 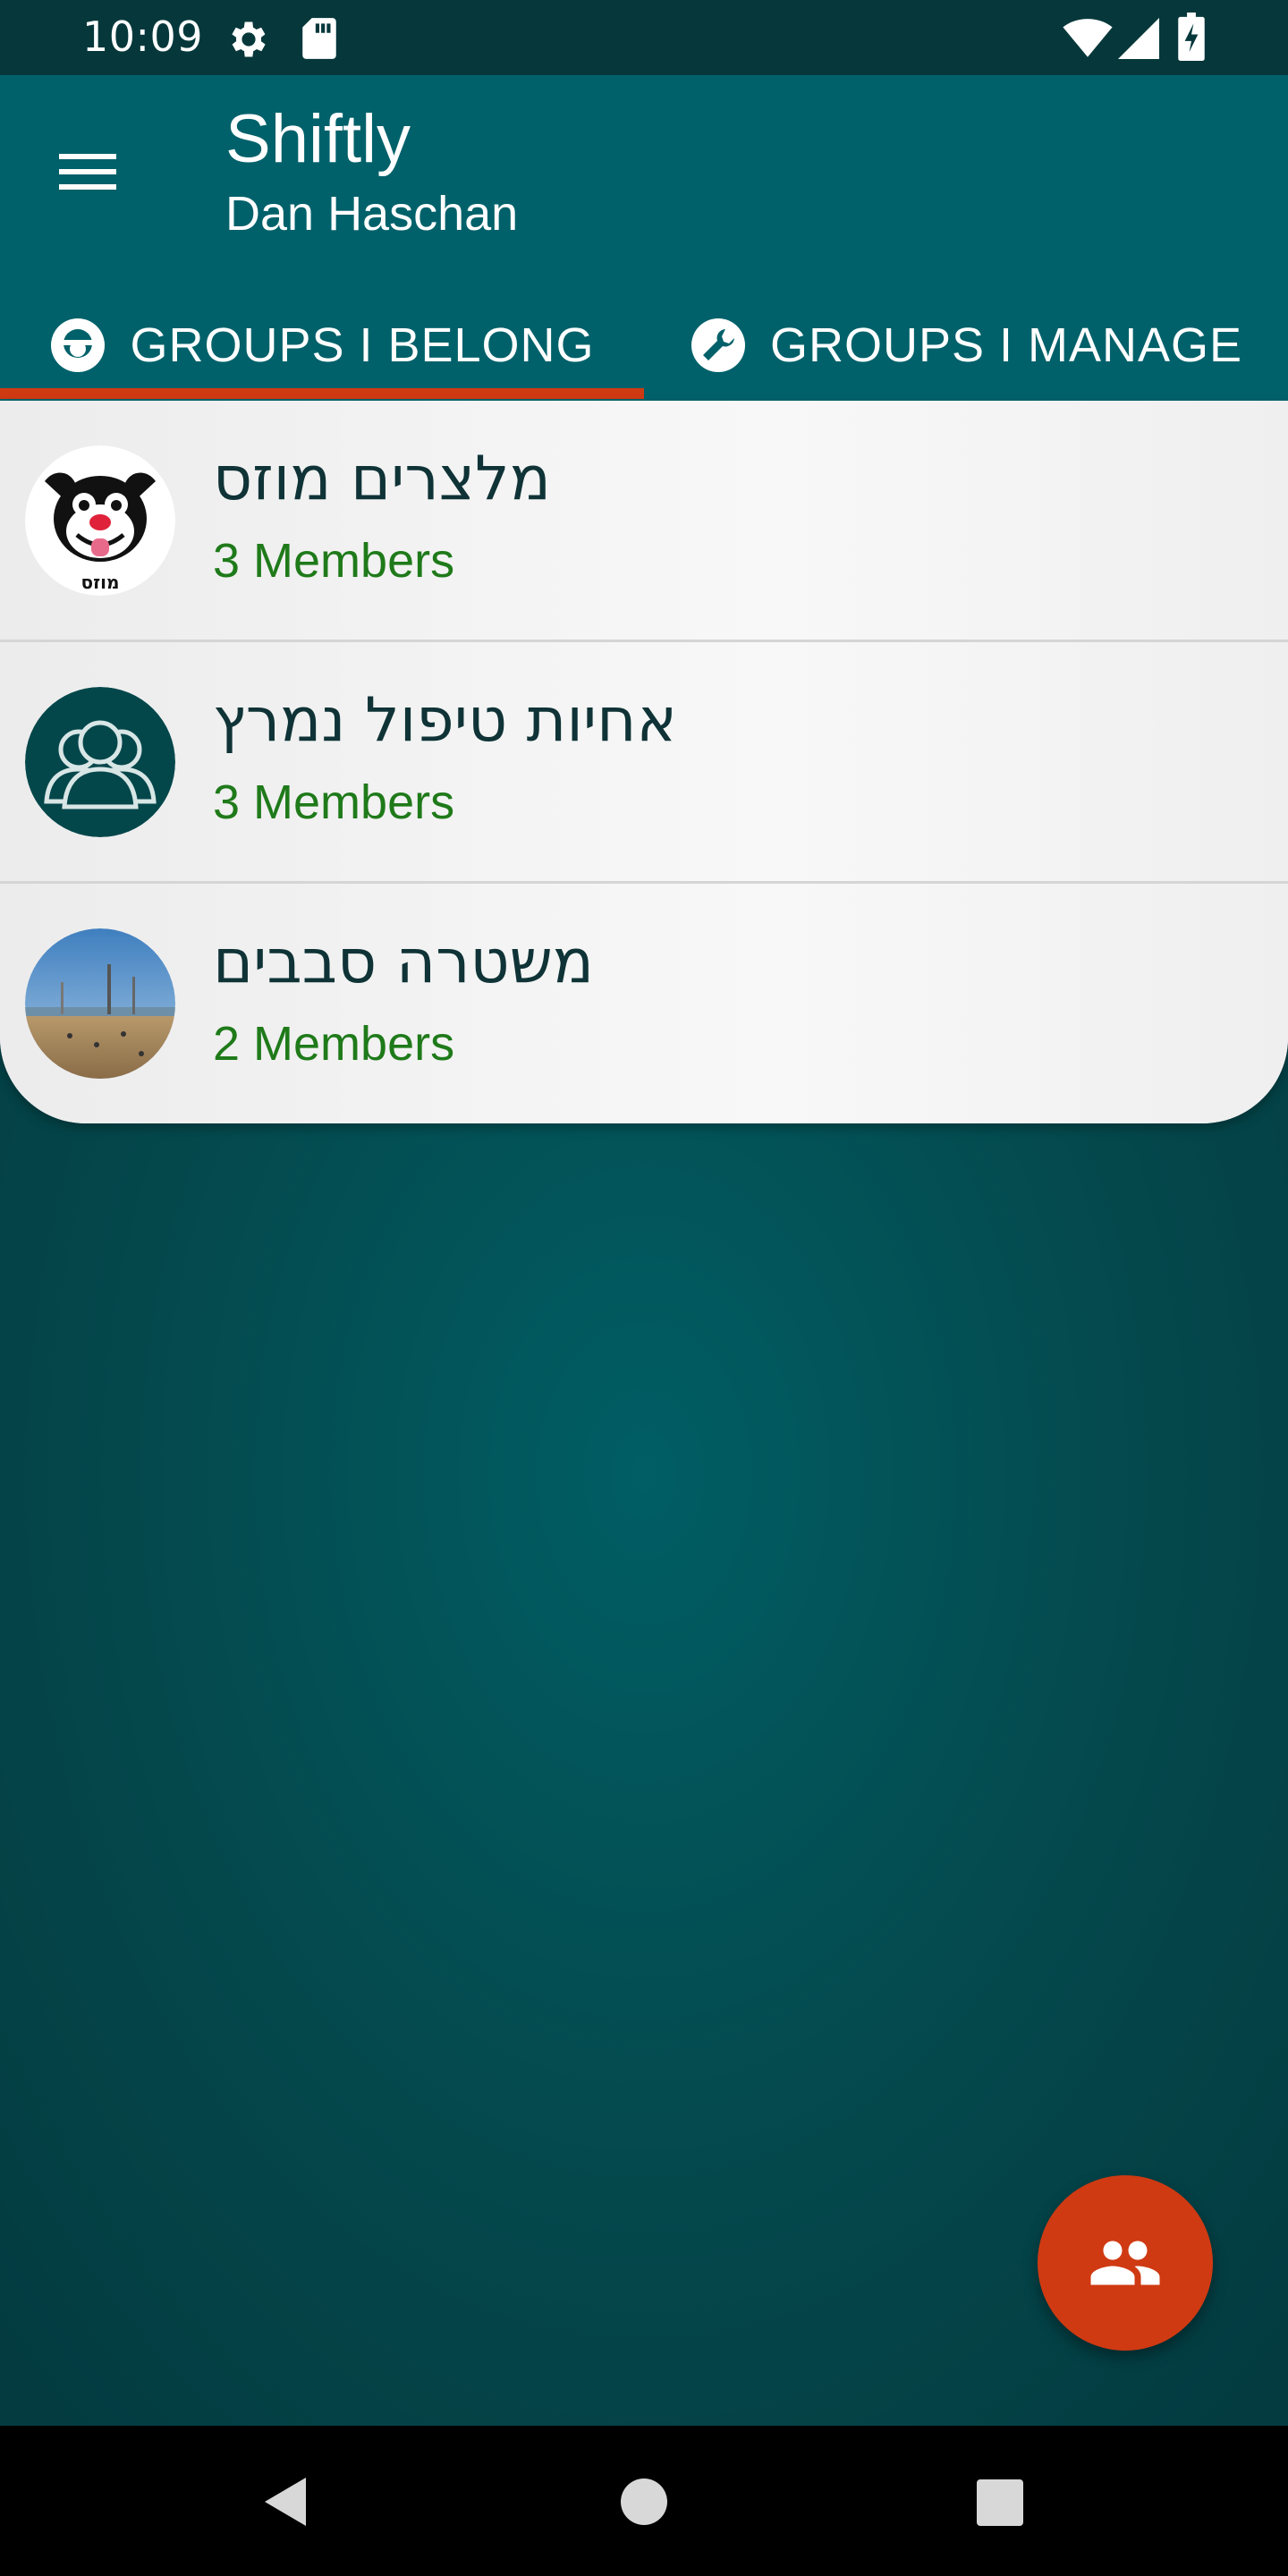 What do you see at coordinates (999, 2501) in the screenshot?
I see `recents-icon` at bounding box center [999, 2501].